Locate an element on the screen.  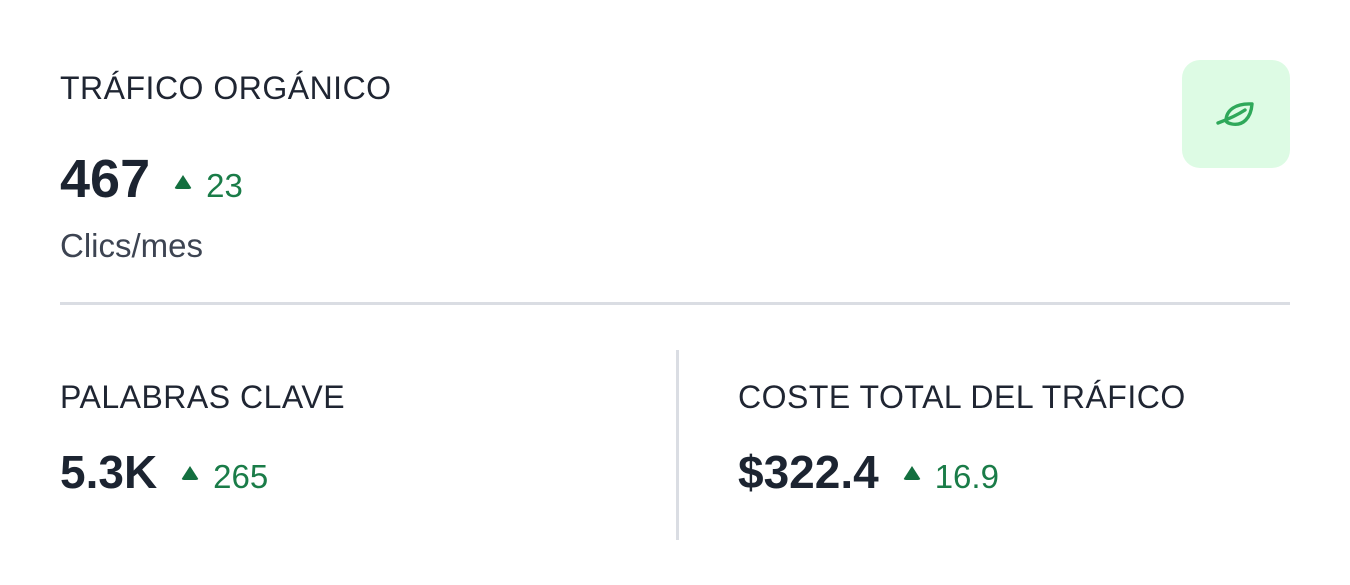
keywords-delta: 265 is located at coordinates (224, 476).